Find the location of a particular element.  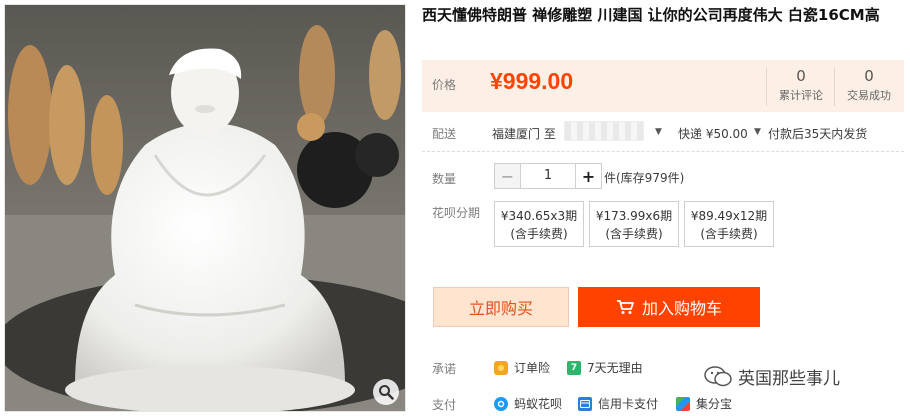

promise-text: 订单险 is located at coordinates (532, 368).